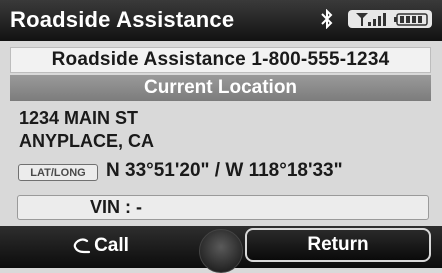 This screenshot has height=273, width=442. Describe the element at coordinates (224, 170) in the screenshot. I see `coordinates-readout: N 33°51'20" / W 118°18'33"` at that location.